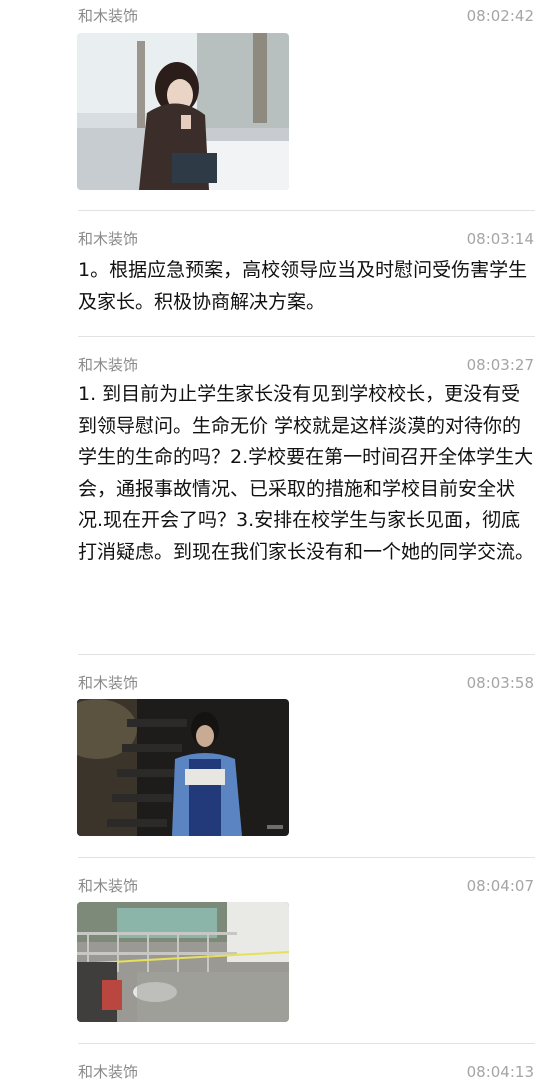 The width and height of the screenshot is (553, 1082). I want to click on message-time: 08:04:07, so click(500, 886).